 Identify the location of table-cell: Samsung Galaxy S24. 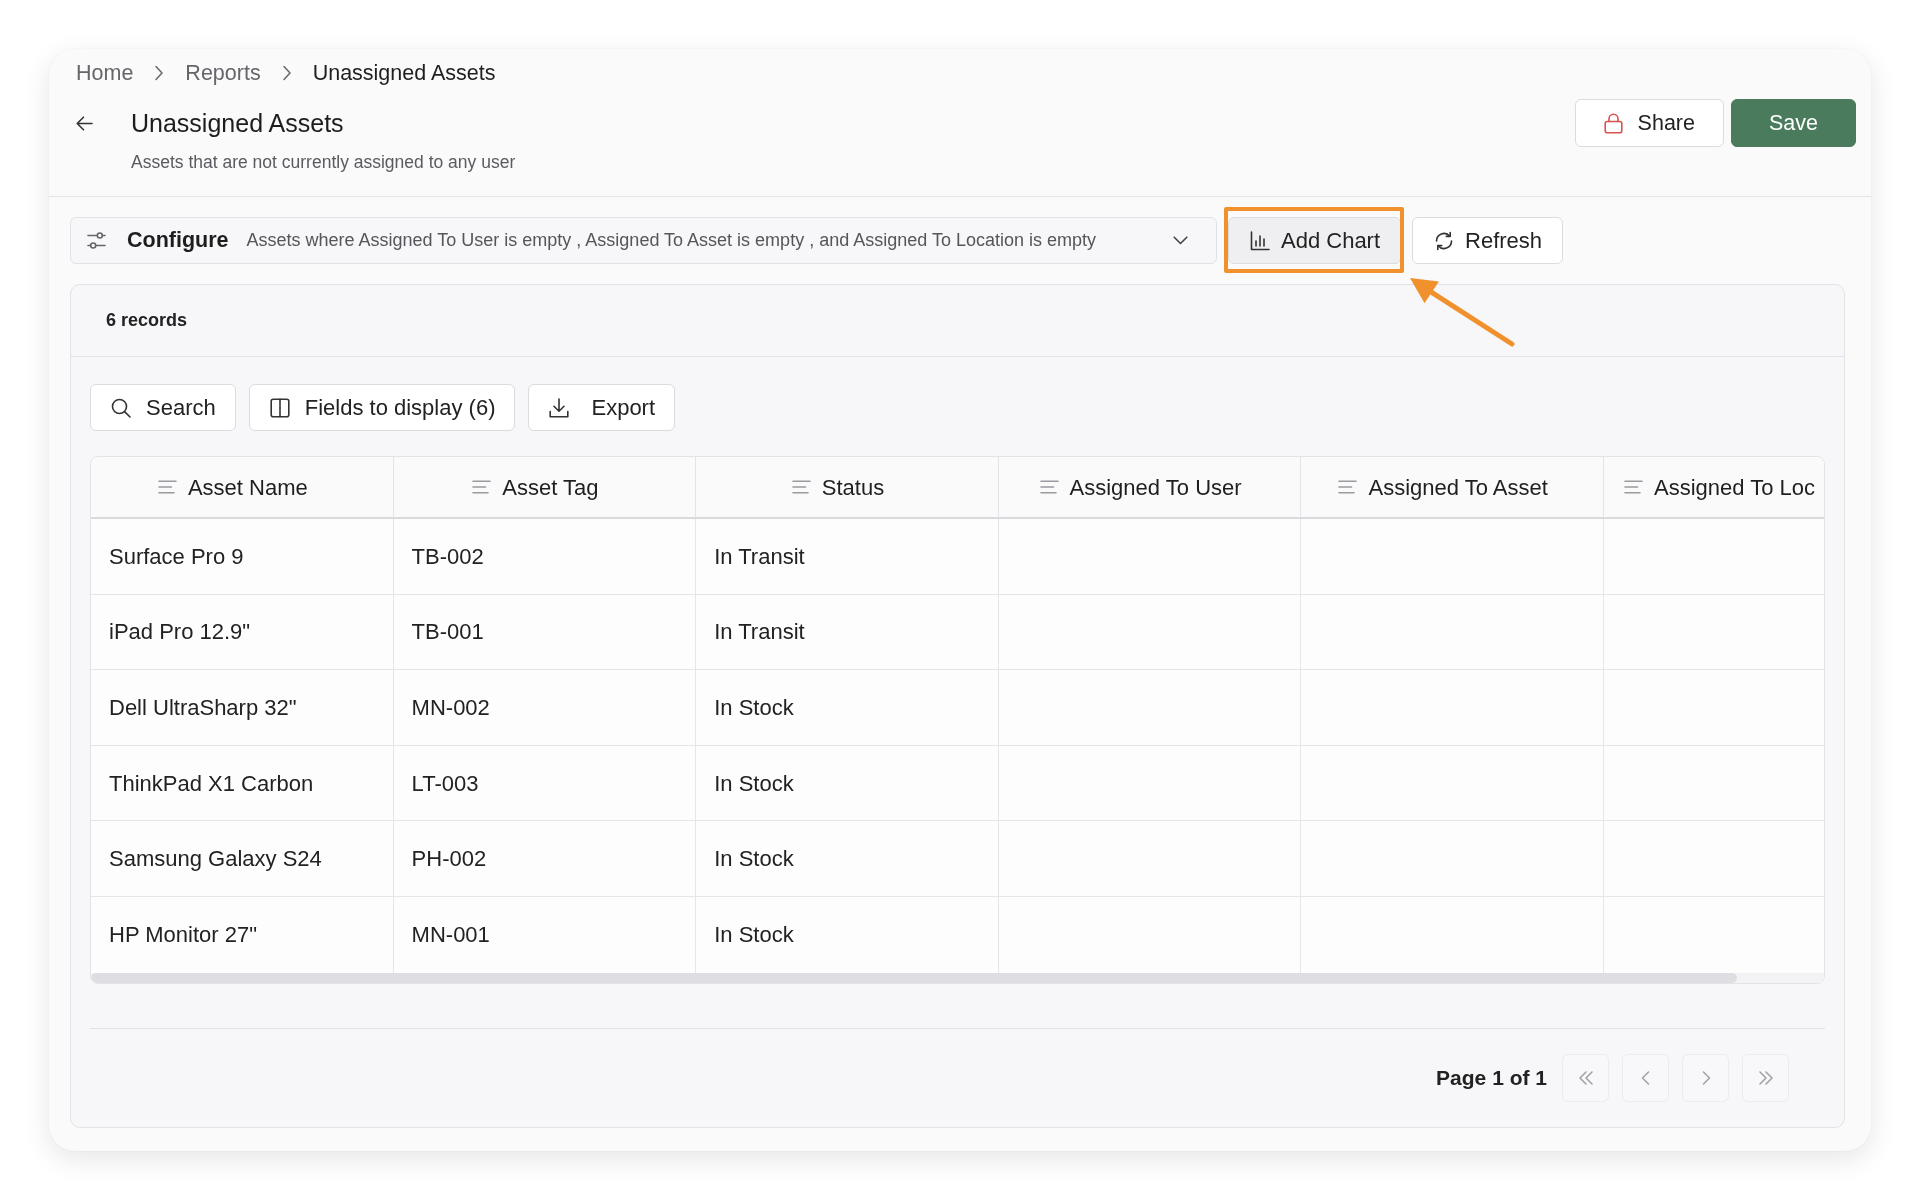
(242, 859).